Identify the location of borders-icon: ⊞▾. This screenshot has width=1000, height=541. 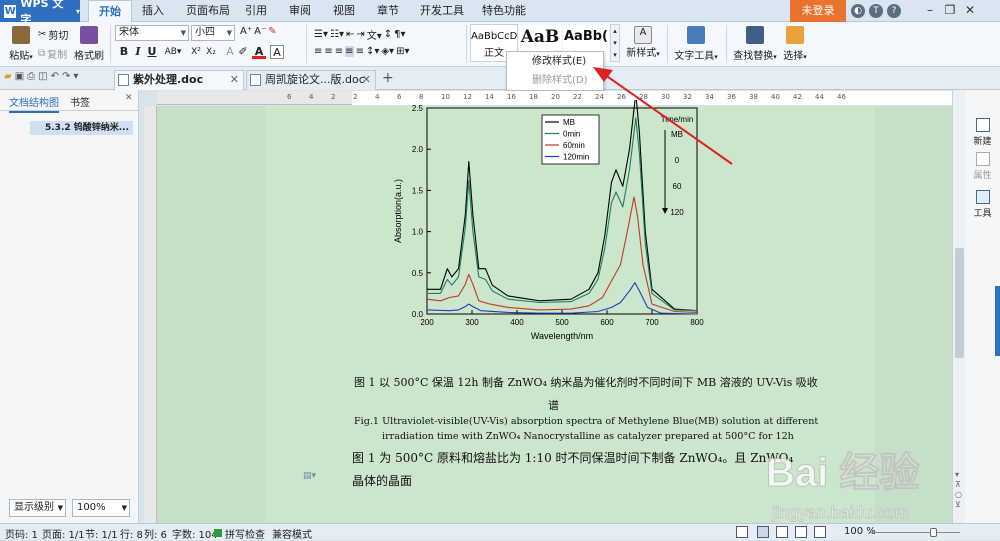
(403, 51).